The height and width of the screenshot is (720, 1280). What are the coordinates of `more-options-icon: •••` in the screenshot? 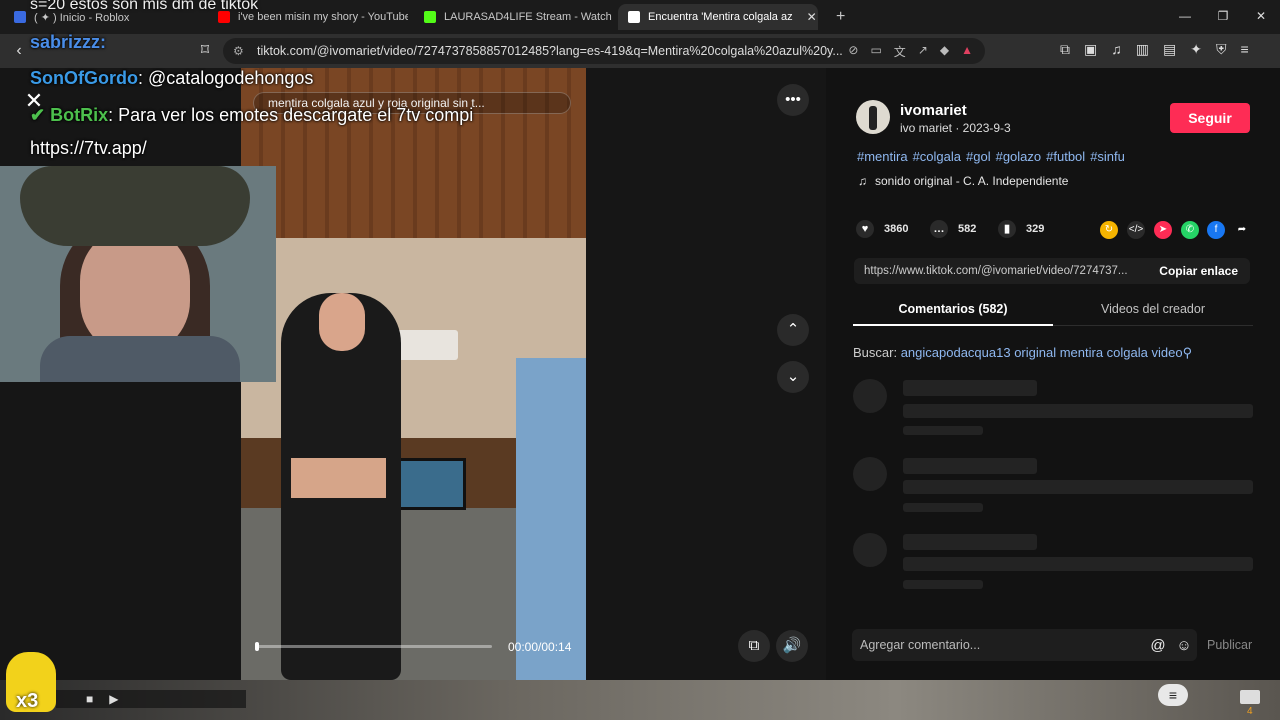 It's located at (793, 100).